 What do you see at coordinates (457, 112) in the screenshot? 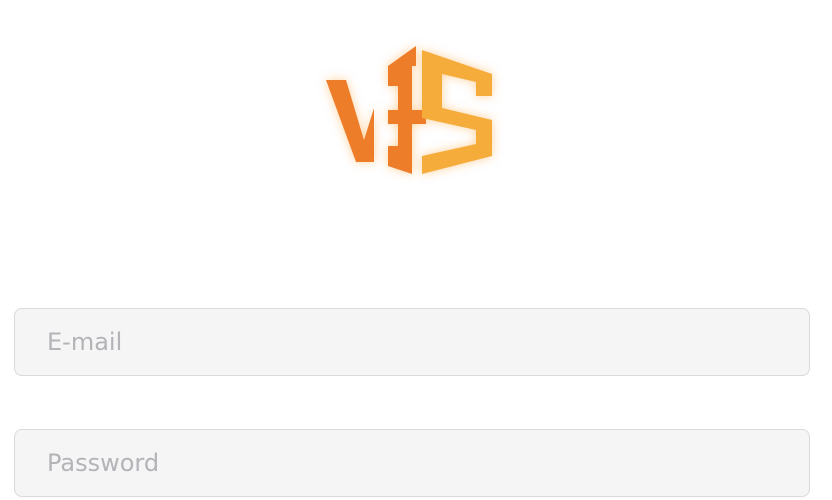
I see `logo-letter-s` at bounding box center [457, 112].